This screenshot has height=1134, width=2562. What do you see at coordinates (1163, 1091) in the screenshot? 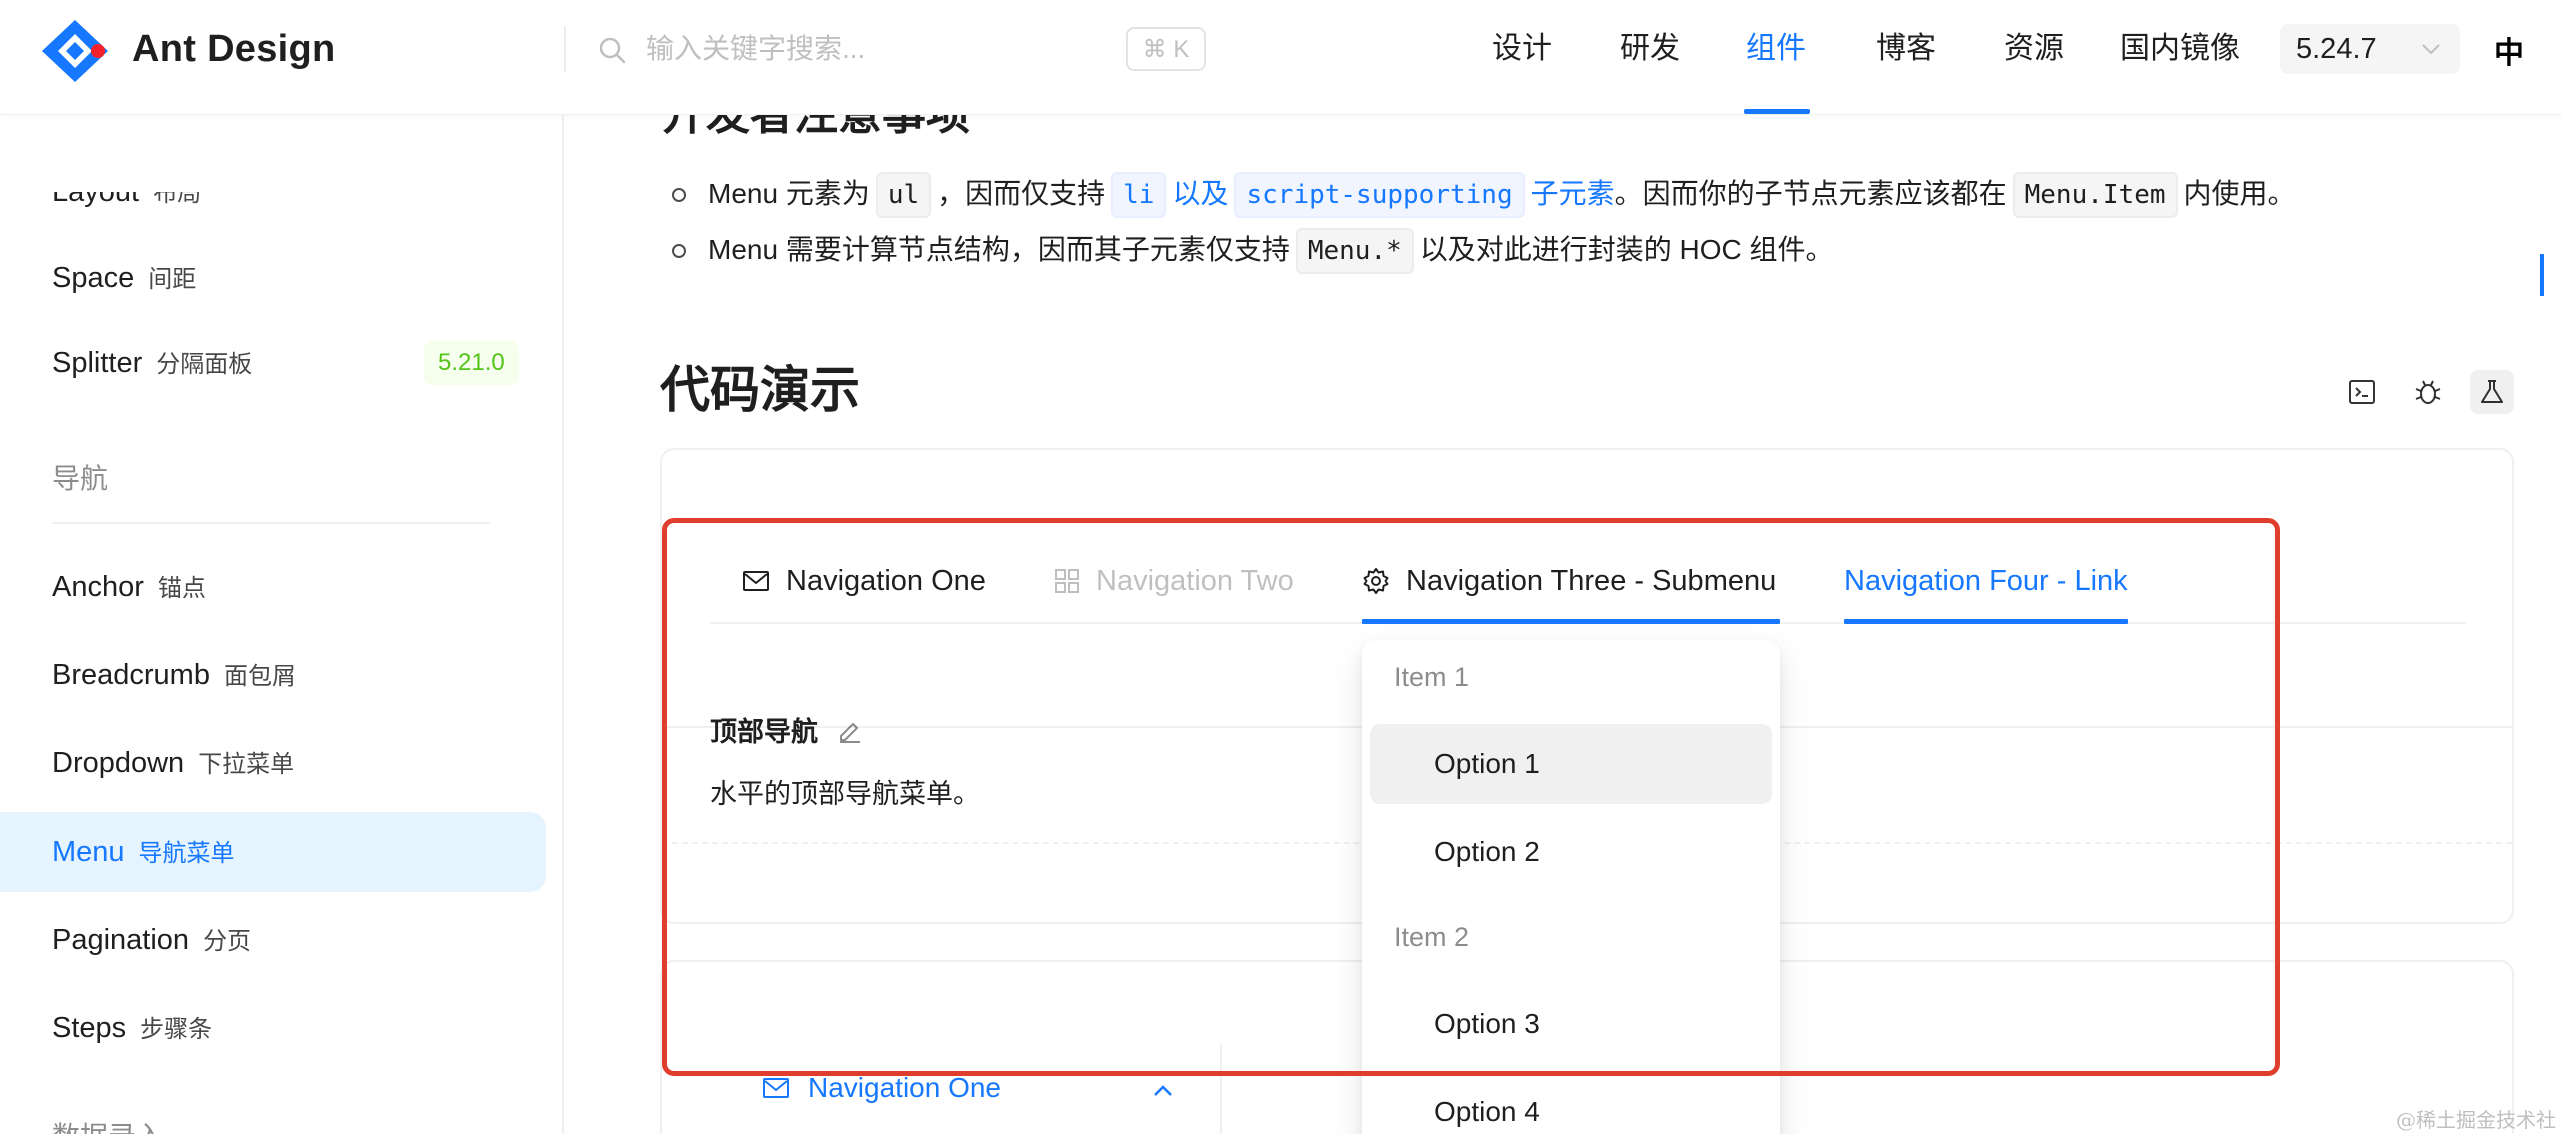
I see `chevron-up-icon` at bounding box center [1163, 1091].